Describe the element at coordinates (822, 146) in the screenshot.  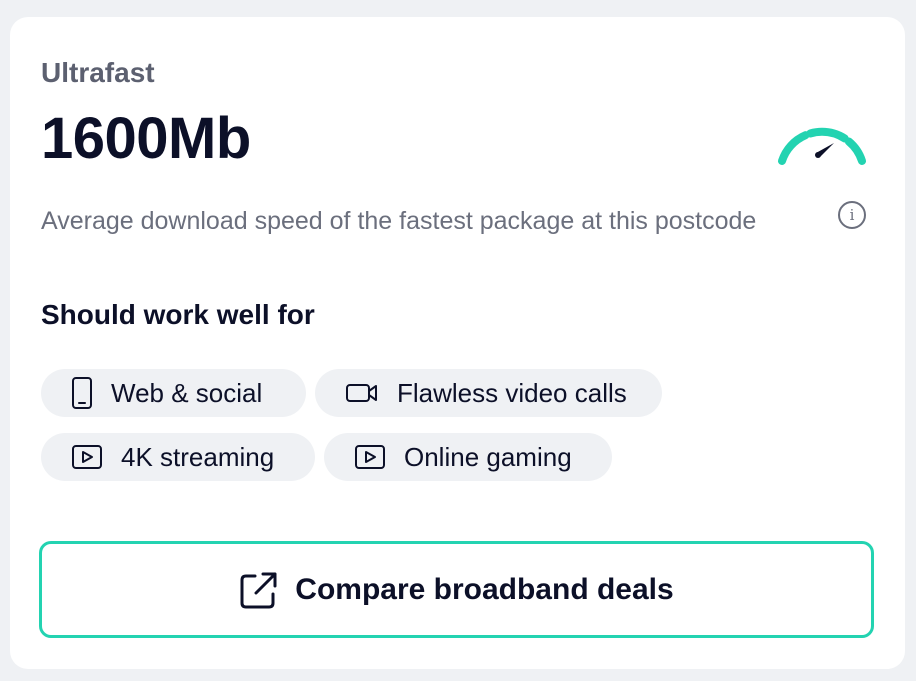
I see `speedometer-icon` at that location.